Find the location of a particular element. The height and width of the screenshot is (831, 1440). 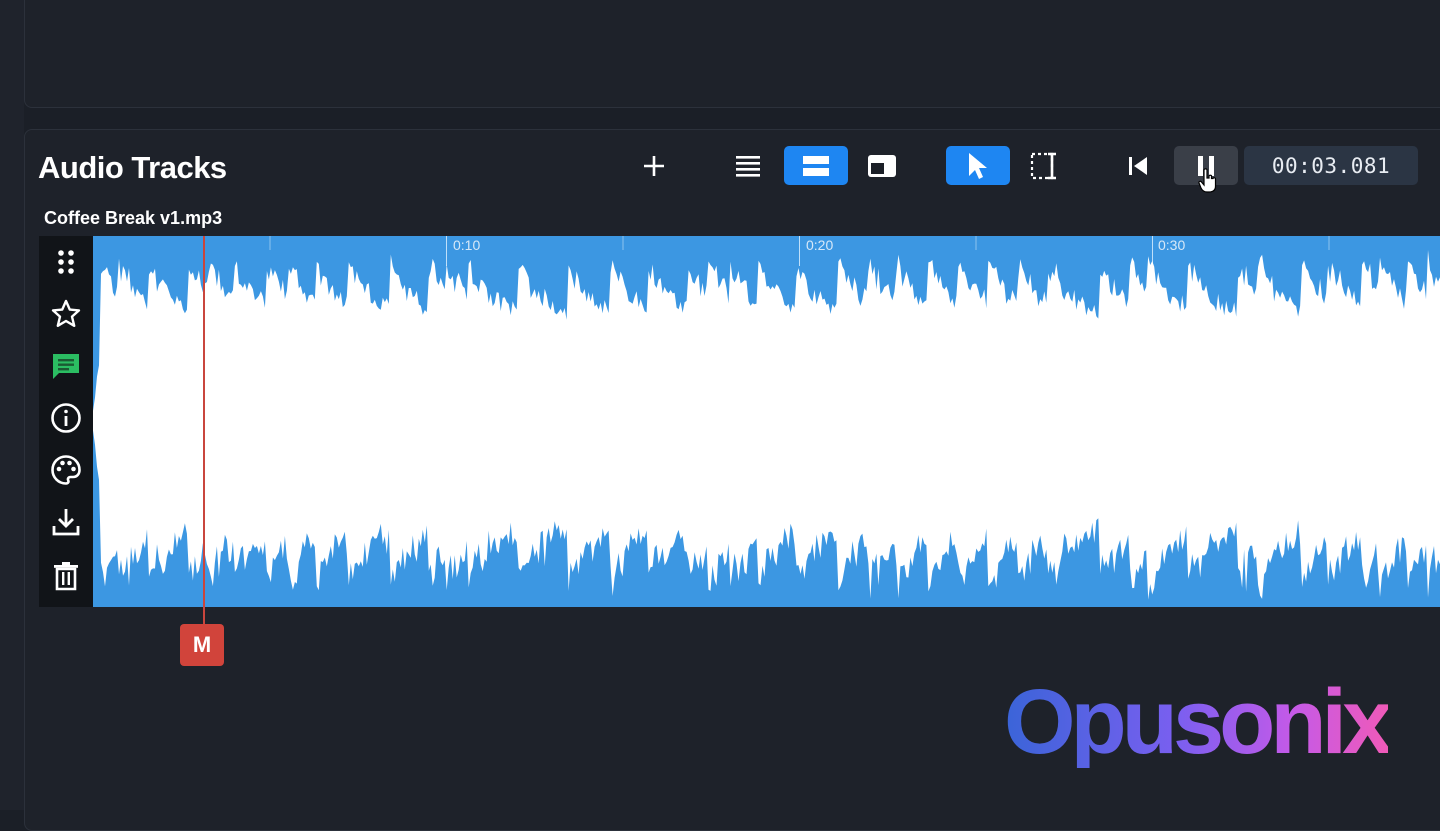

select-tool-button is located at coordinates (978, 165).